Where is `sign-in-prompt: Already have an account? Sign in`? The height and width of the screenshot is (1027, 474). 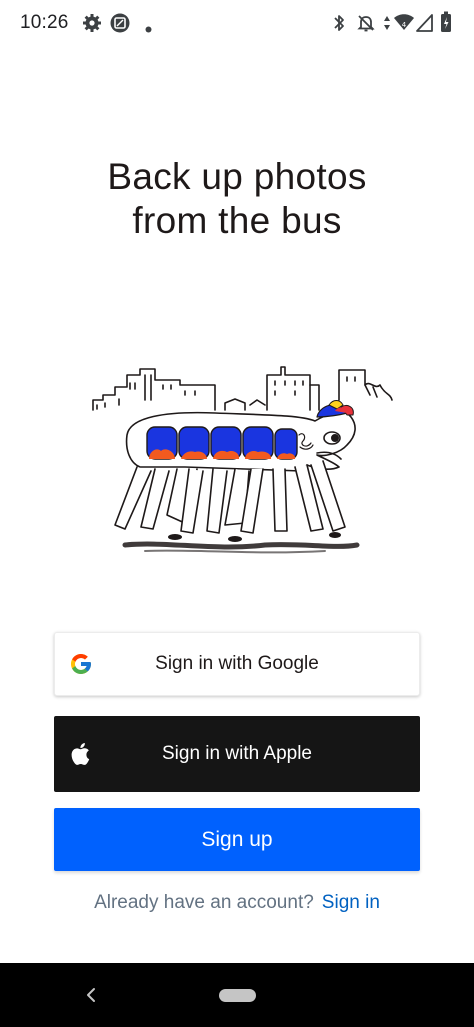
sign-in-prompt: Already have an account? Sign in is located at coordinates (237, 903).